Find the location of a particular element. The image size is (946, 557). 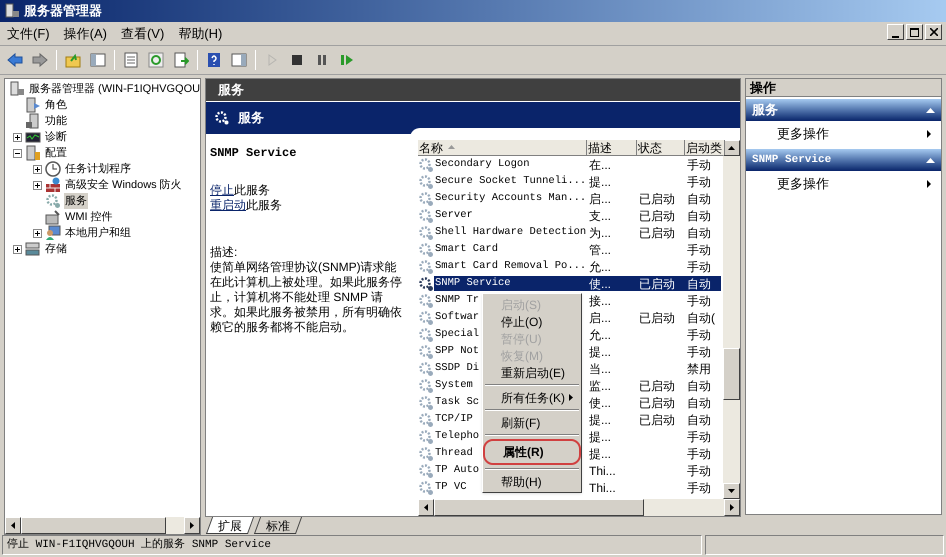

left-arrow-icon is located at coordinates (426, 507).